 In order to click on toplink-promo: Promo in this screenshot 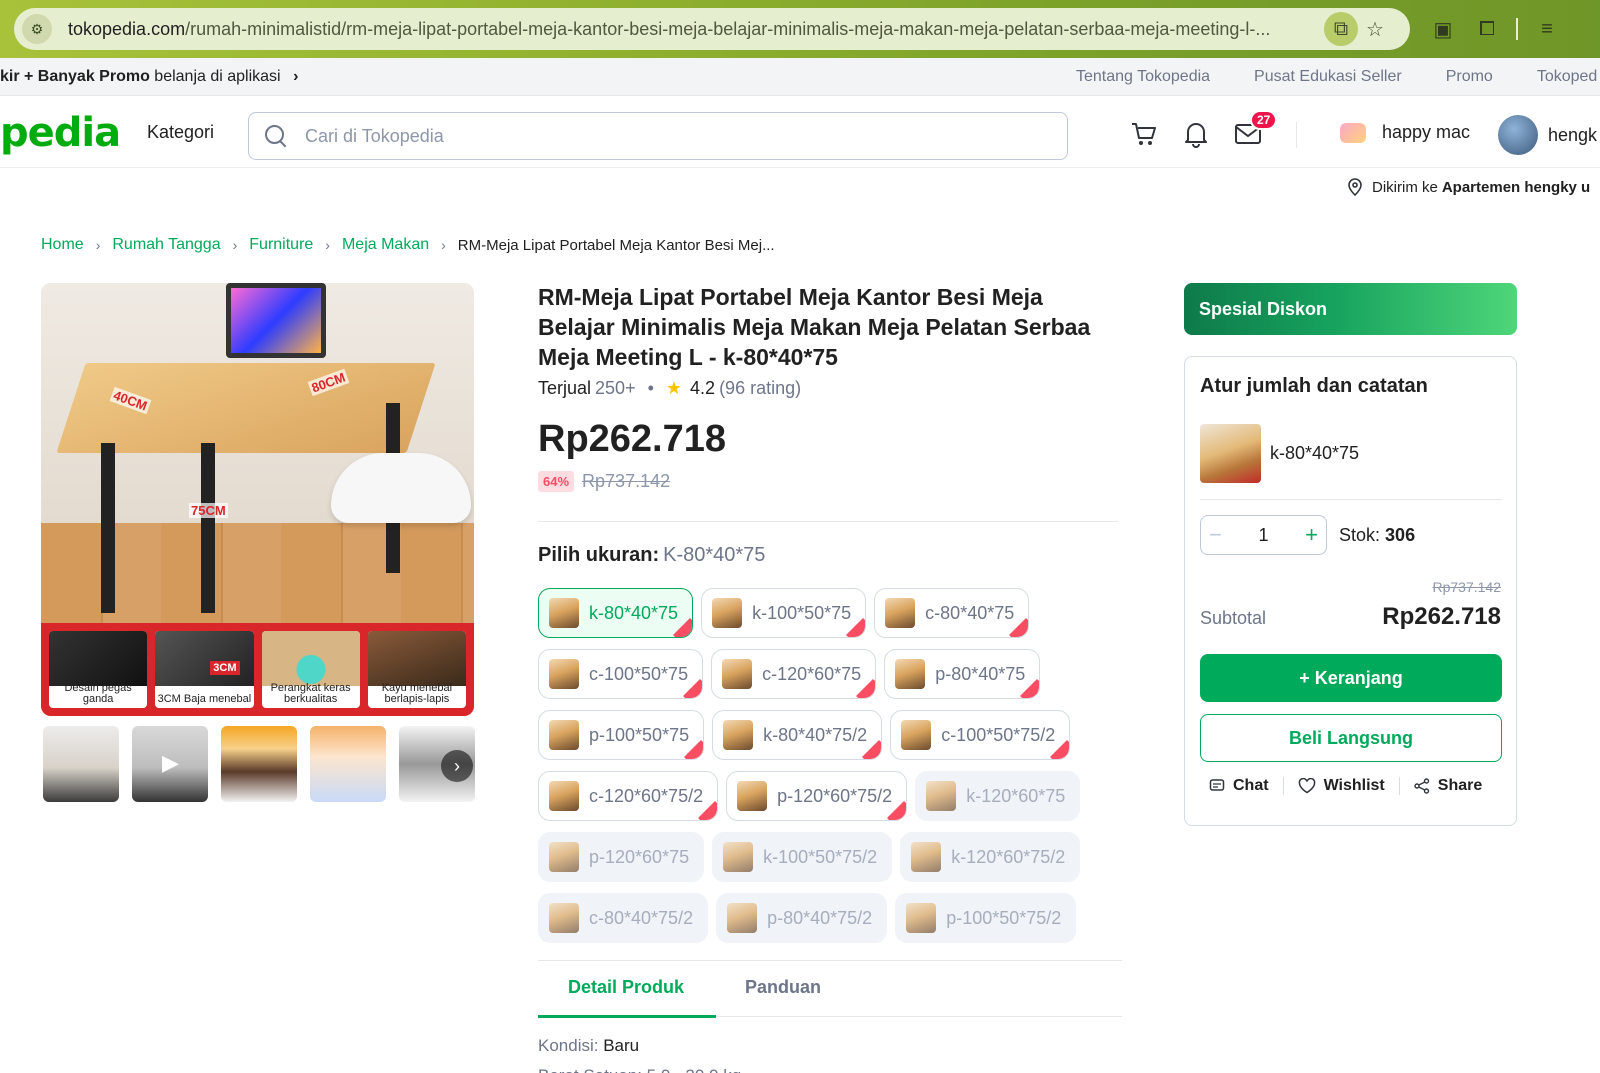, I will do `click(1469, 77)`.